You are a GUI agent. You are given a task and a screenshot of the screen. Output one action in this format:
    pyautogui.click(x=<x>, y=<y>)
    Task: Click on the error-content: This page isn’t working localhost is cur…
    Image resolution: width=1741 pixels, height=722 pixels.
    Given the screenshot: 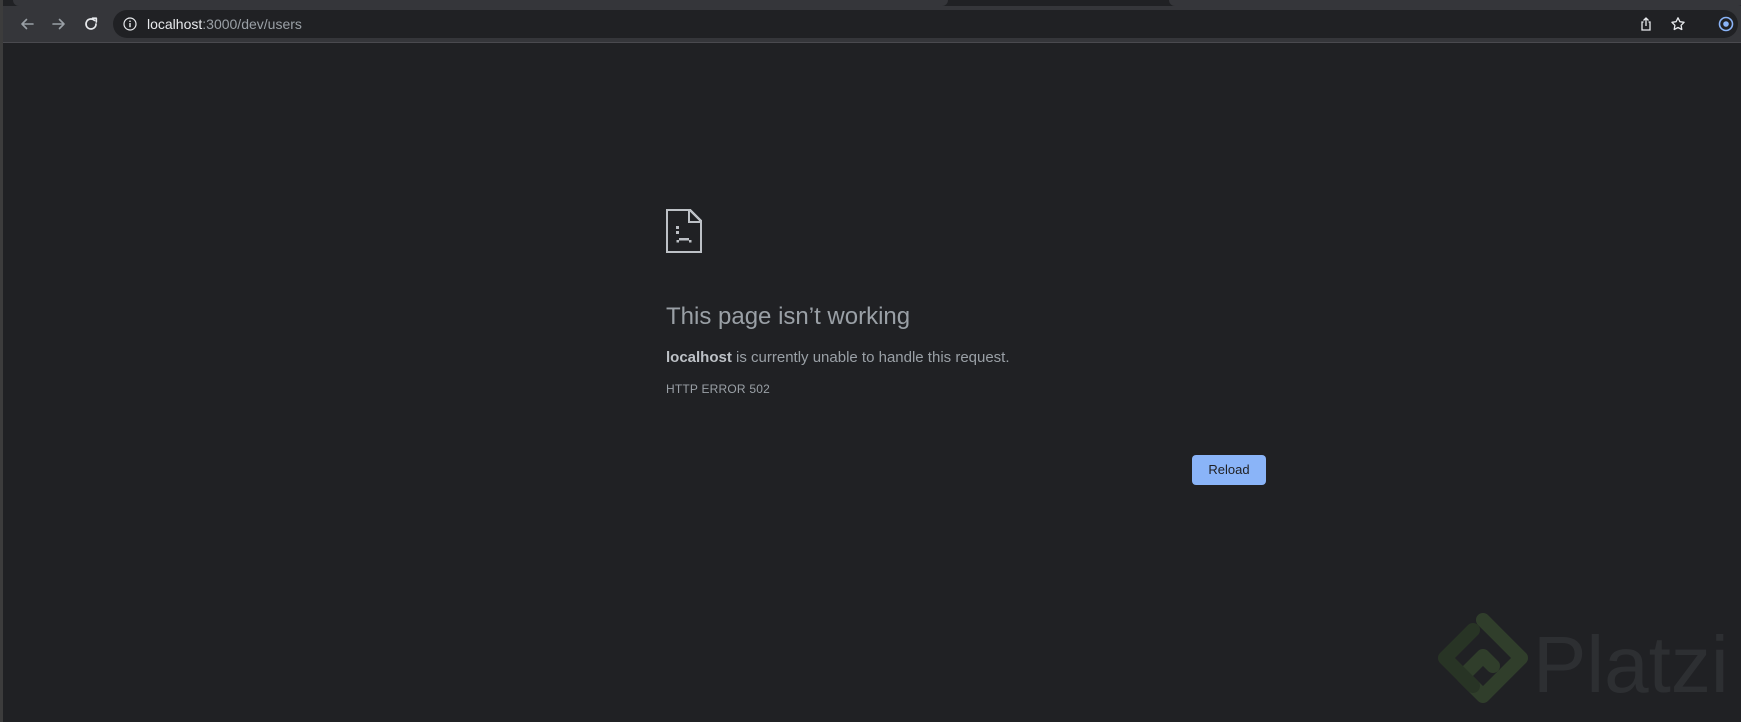 What is the action you would take?
    pyautogui.click(x=966, y=303)
    